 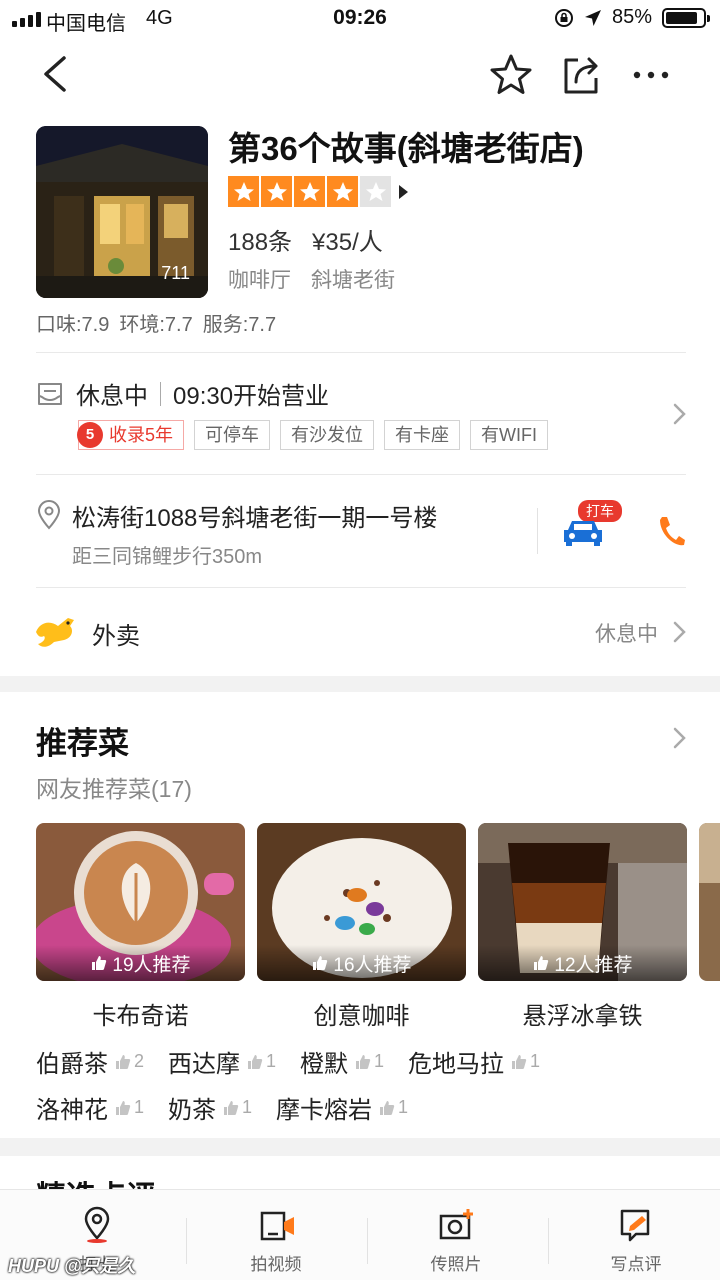 What do you see at coordinates (72, 1266) in the screenshot?
I see `watermark: HUPU @只是久` at bounding box center [72, 1266].